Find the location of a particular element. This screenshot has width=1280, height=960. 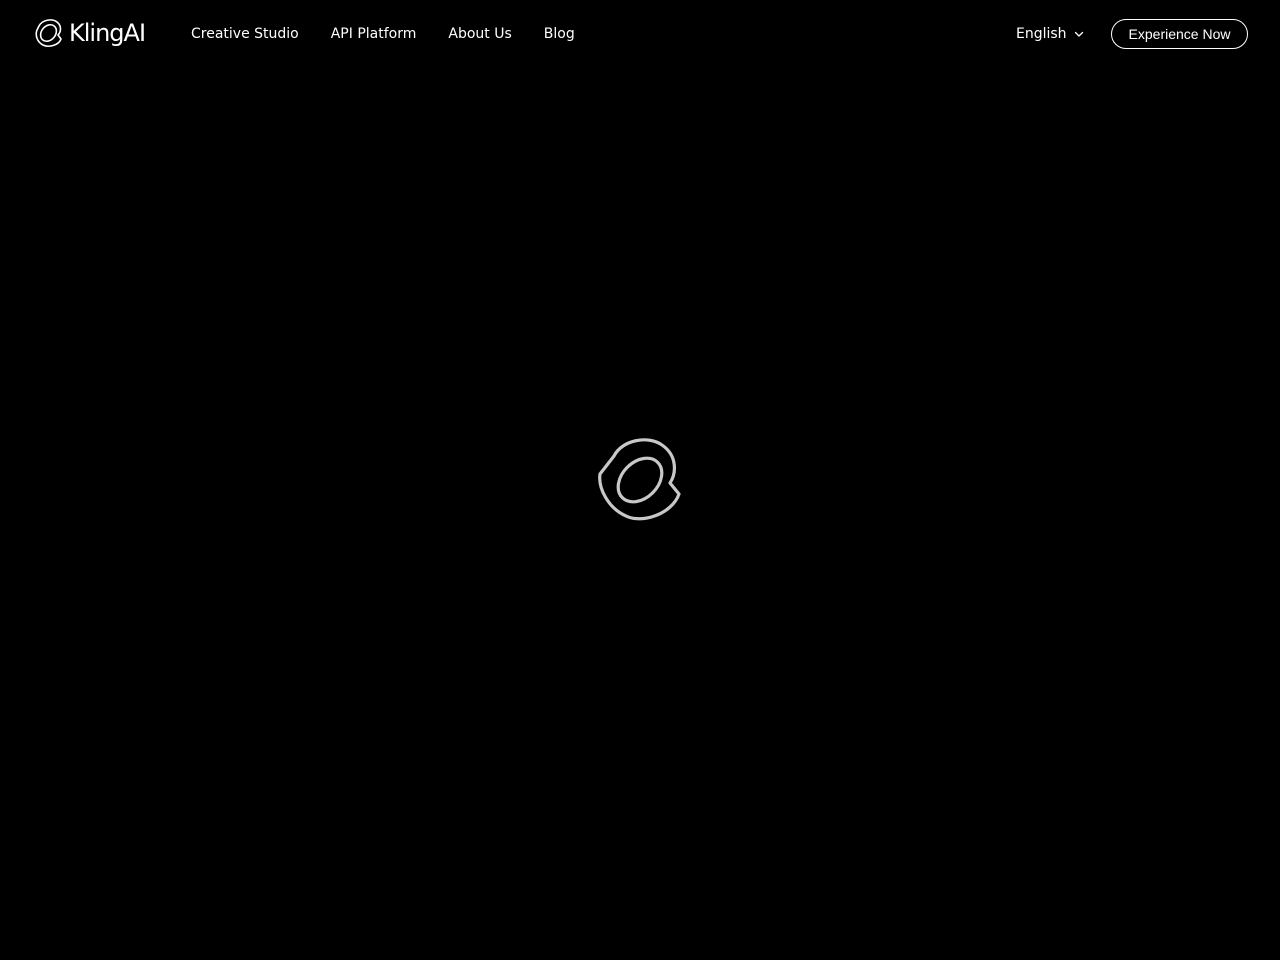

kling-logo-icon is located at coordinates (48, 33).